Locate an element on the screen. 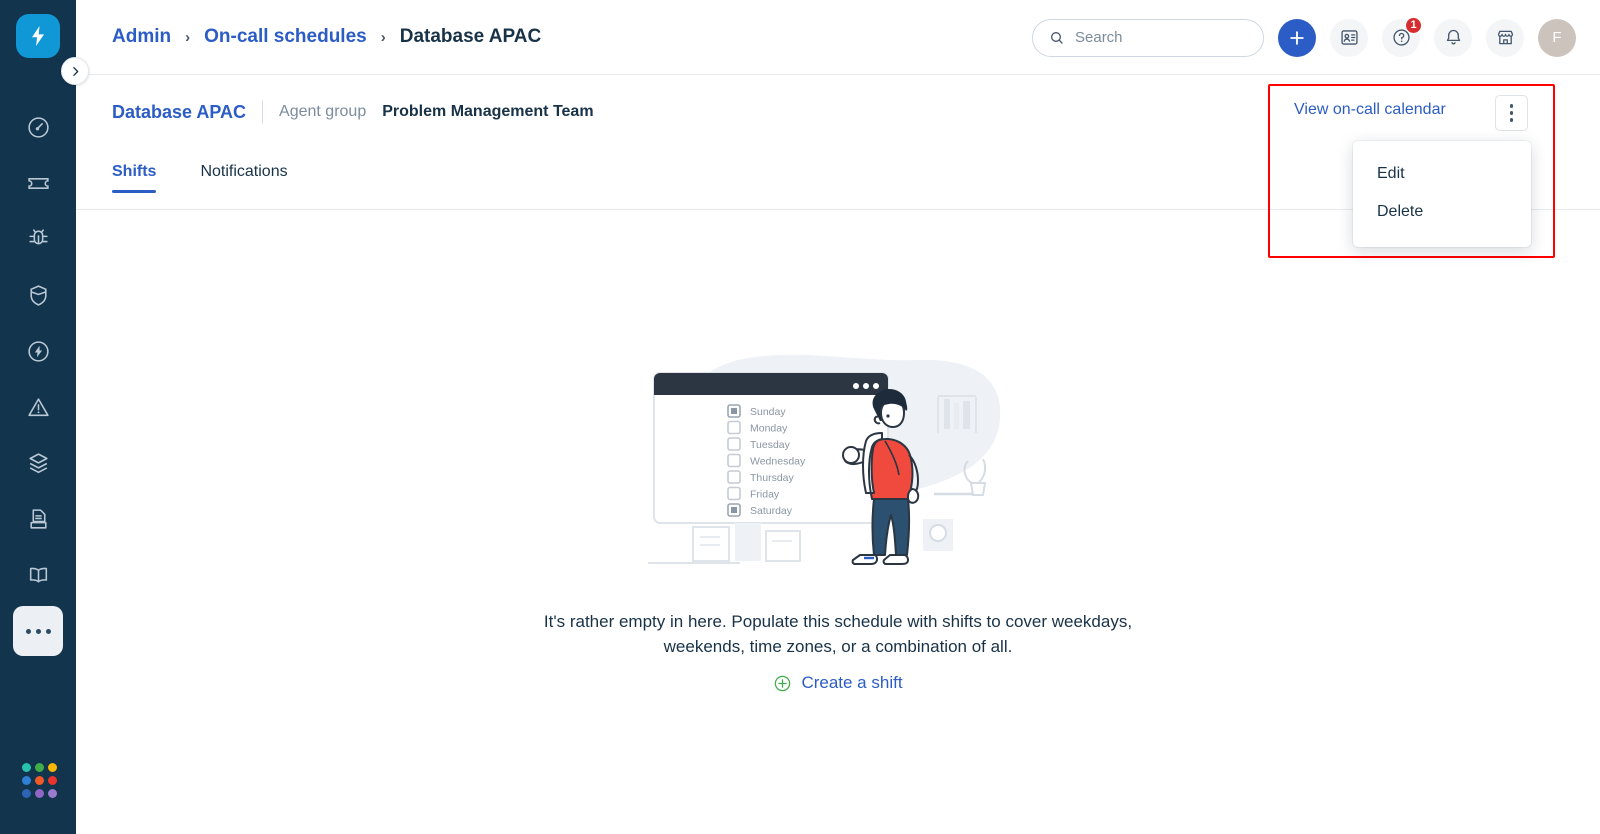  sidebar-item-assets is located at coordinates (49, 463).